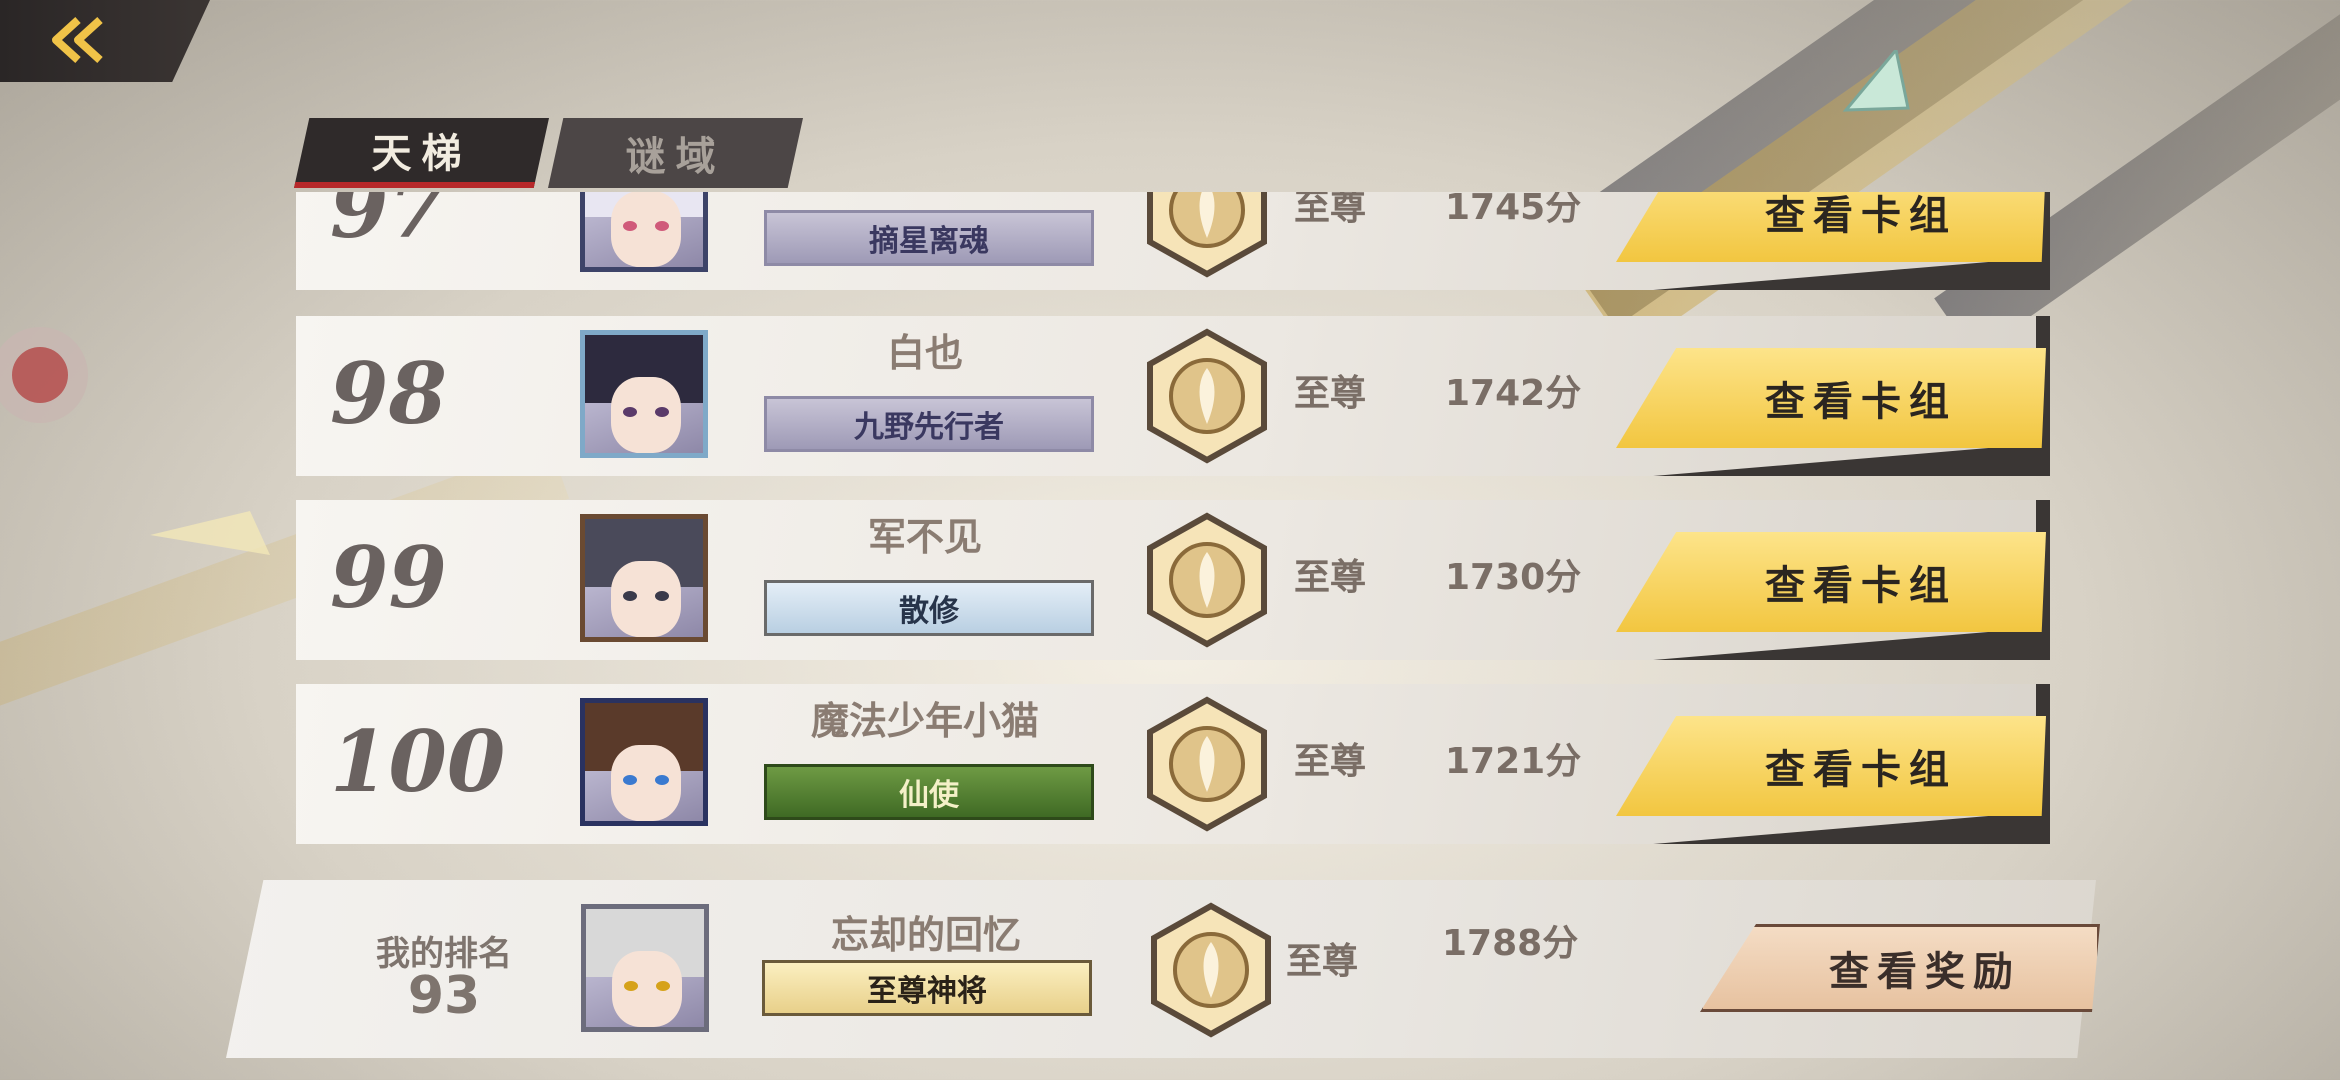 This screenshot has height=1080, width=2340. Describe the element at coordinates (1513, 393) in the screenshot. I see `score-value: 1742分` at that location.